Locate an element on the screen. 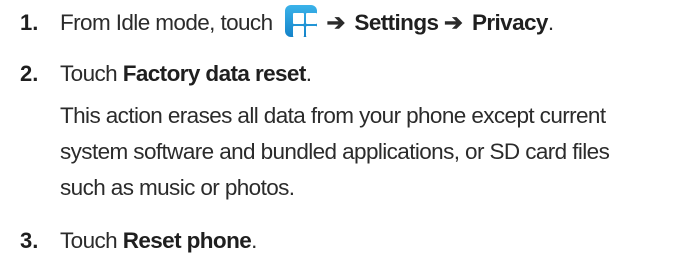  reset-phone-label: Reset phone is located at coordinates (187, 240).